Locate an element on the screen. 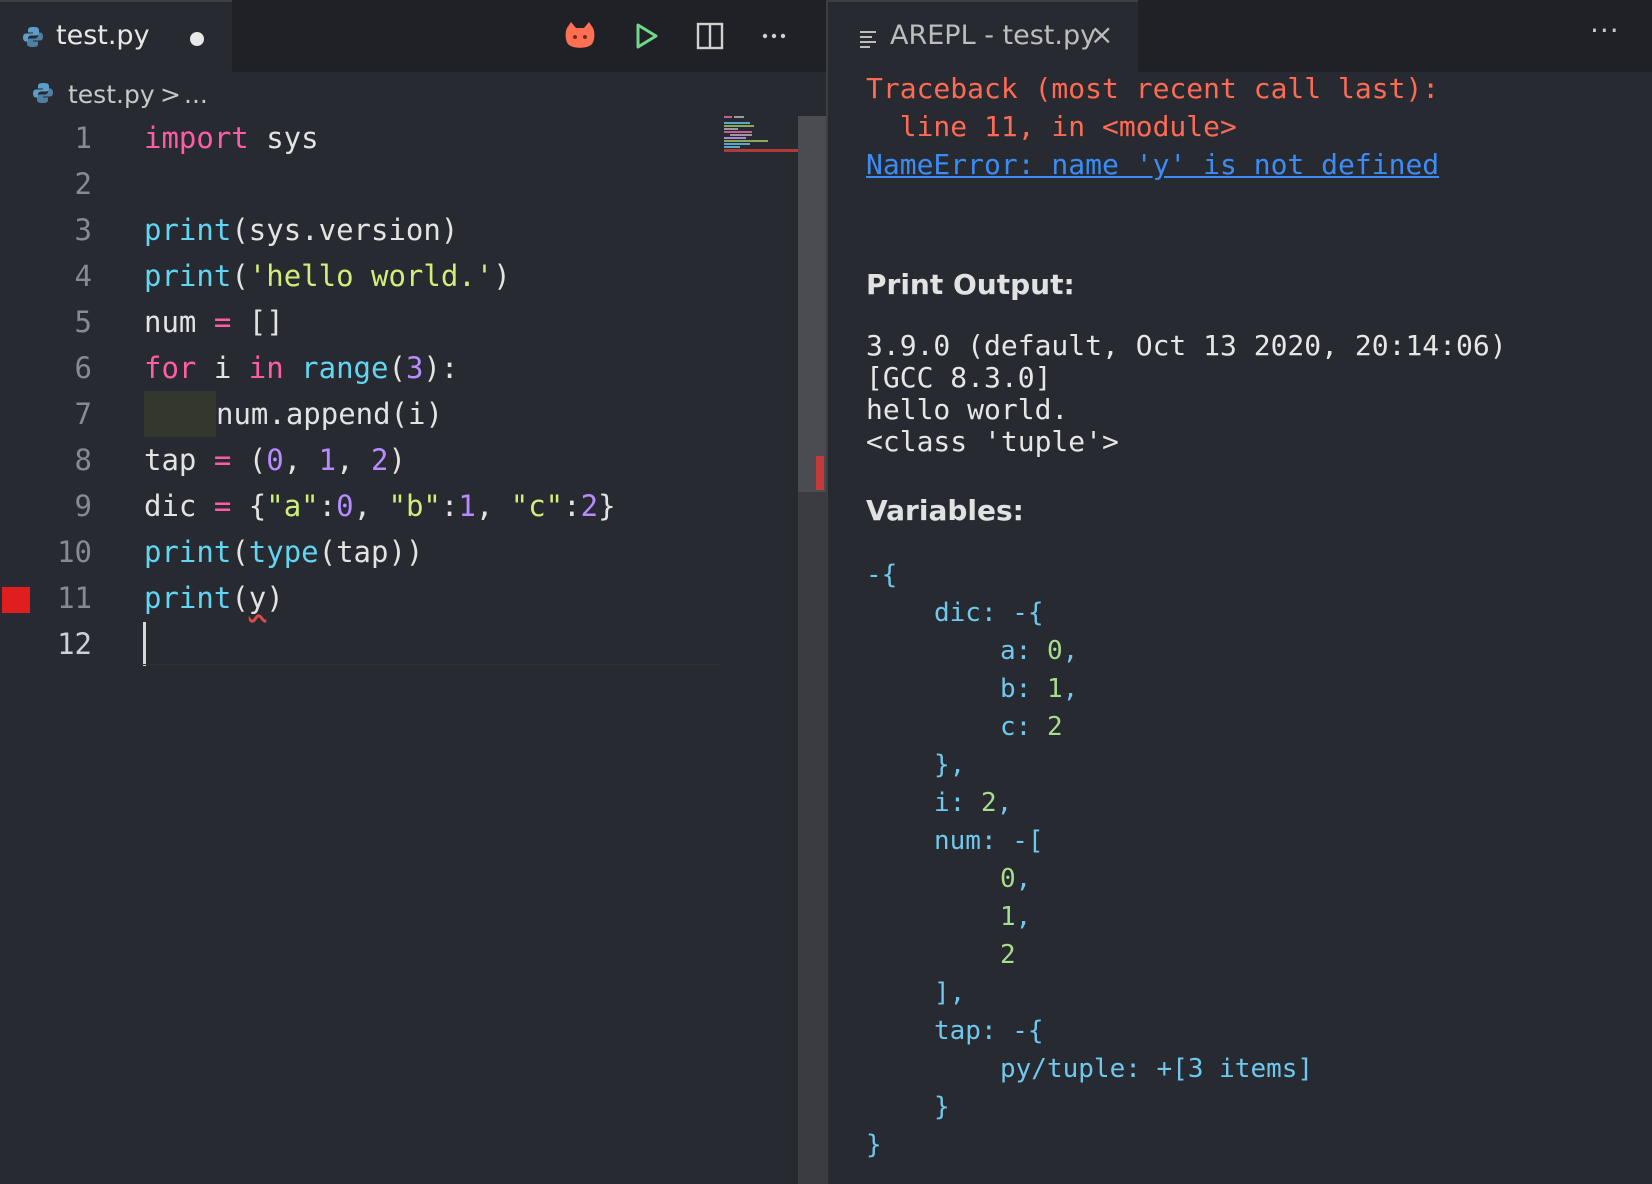 The width and height of the screenshot is (1652, 1184). indent-highlight is located at coordinates (180, 414).